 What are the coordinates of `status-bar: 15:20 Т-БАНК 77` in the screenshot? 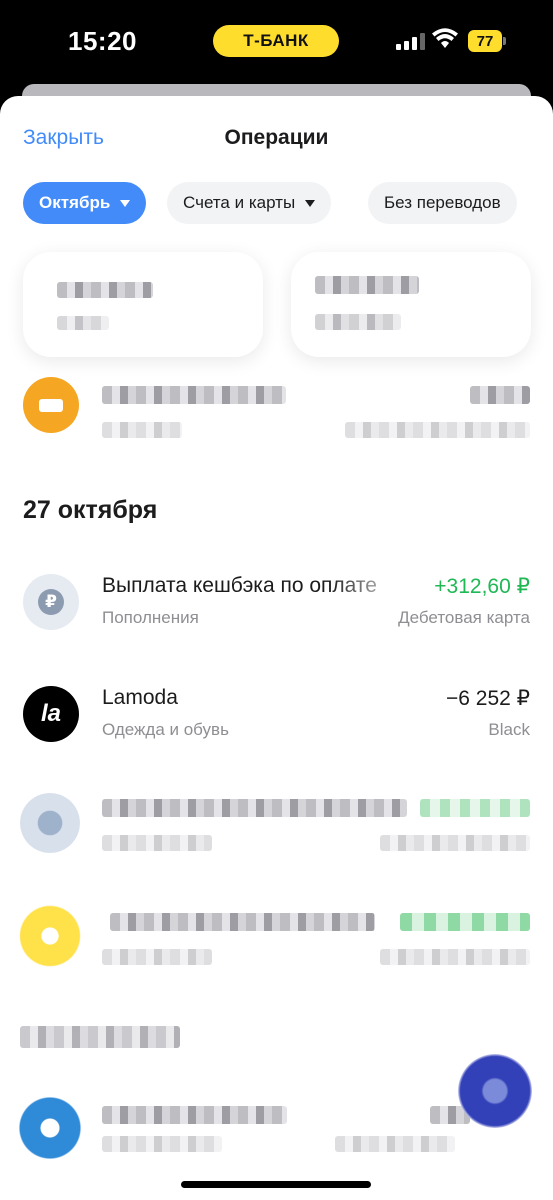 It's located at (276, 41).